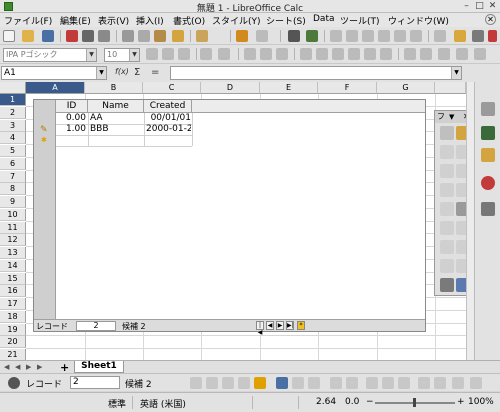 This screenshot has width=500, height=412. Describe the element at coordinates (447, 228) in the screenshot. I see `combo-box-icon` at that location.